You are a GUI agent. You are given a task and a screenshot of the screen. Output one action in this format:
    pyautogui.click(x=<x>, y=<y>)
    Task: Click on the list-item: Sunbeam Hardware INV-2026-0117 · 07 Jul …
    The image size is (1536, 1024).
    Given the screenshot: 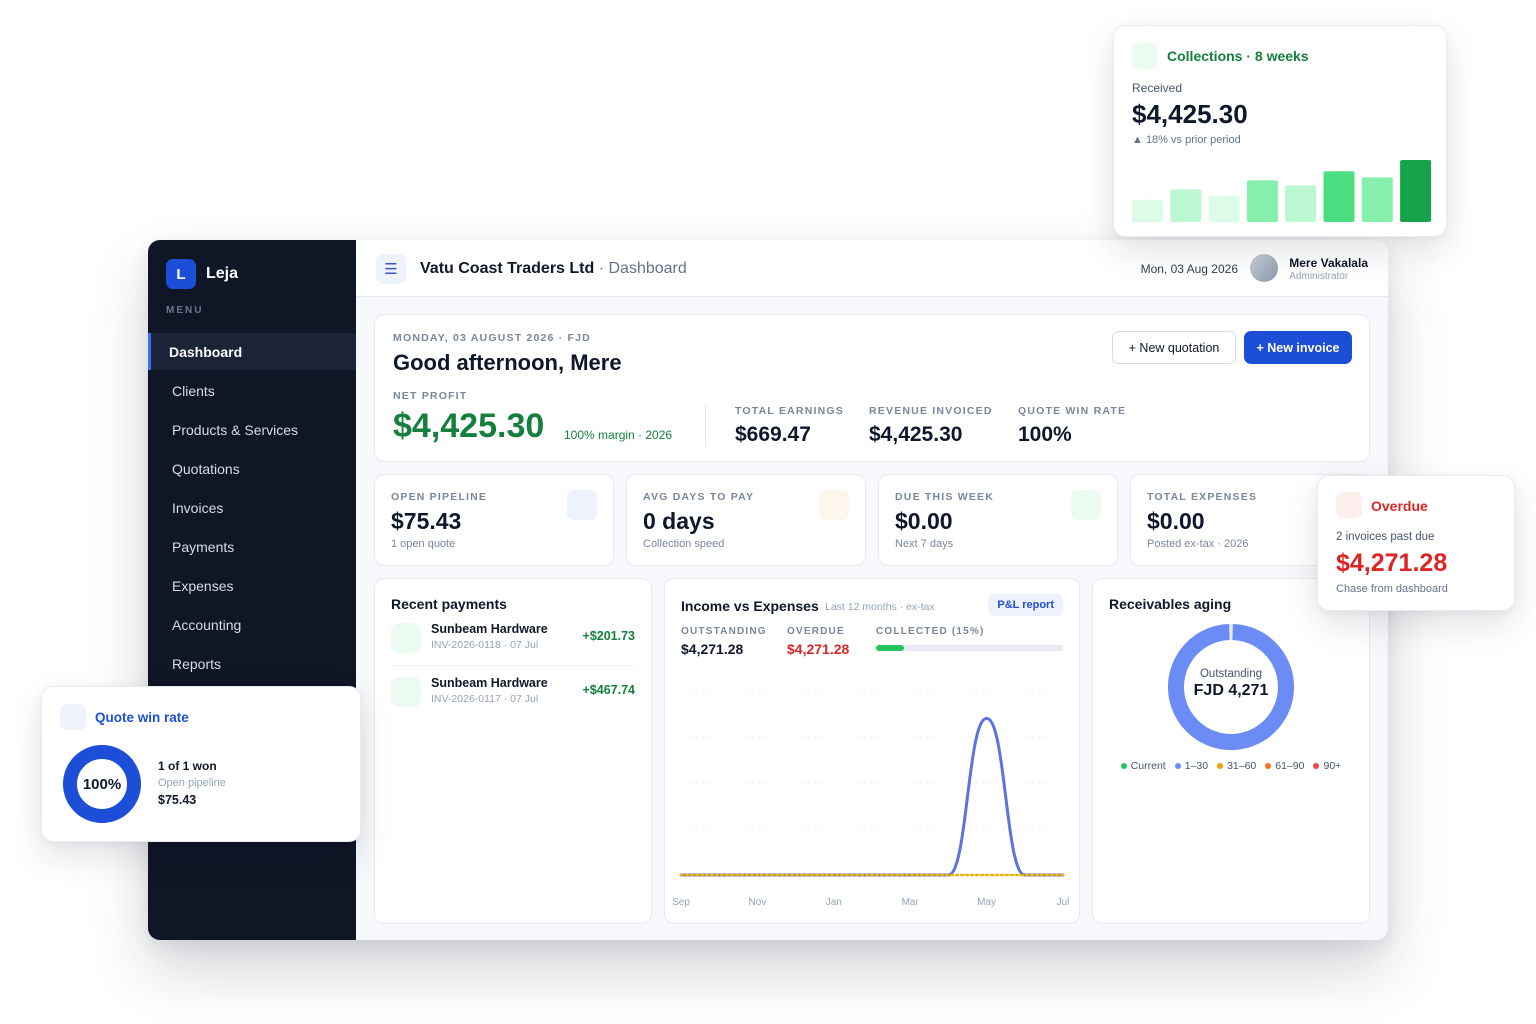 What is the action you would take?
    pyautogui.click(x=513, y=696)
    